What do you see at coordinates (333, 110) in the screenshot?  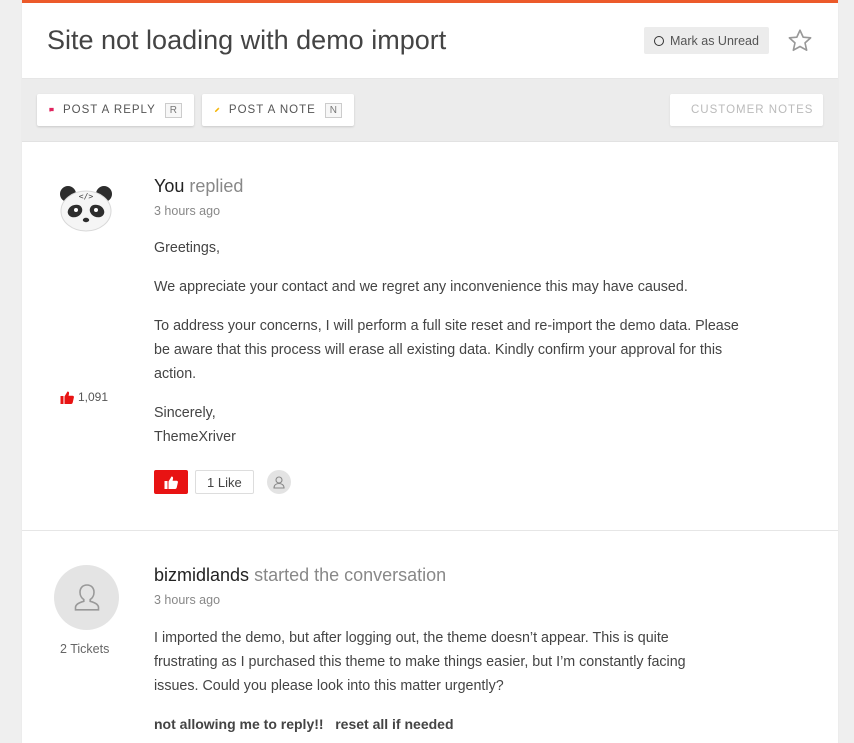 I see `note-shortcut-key: N` at bounding box center [333, 110].